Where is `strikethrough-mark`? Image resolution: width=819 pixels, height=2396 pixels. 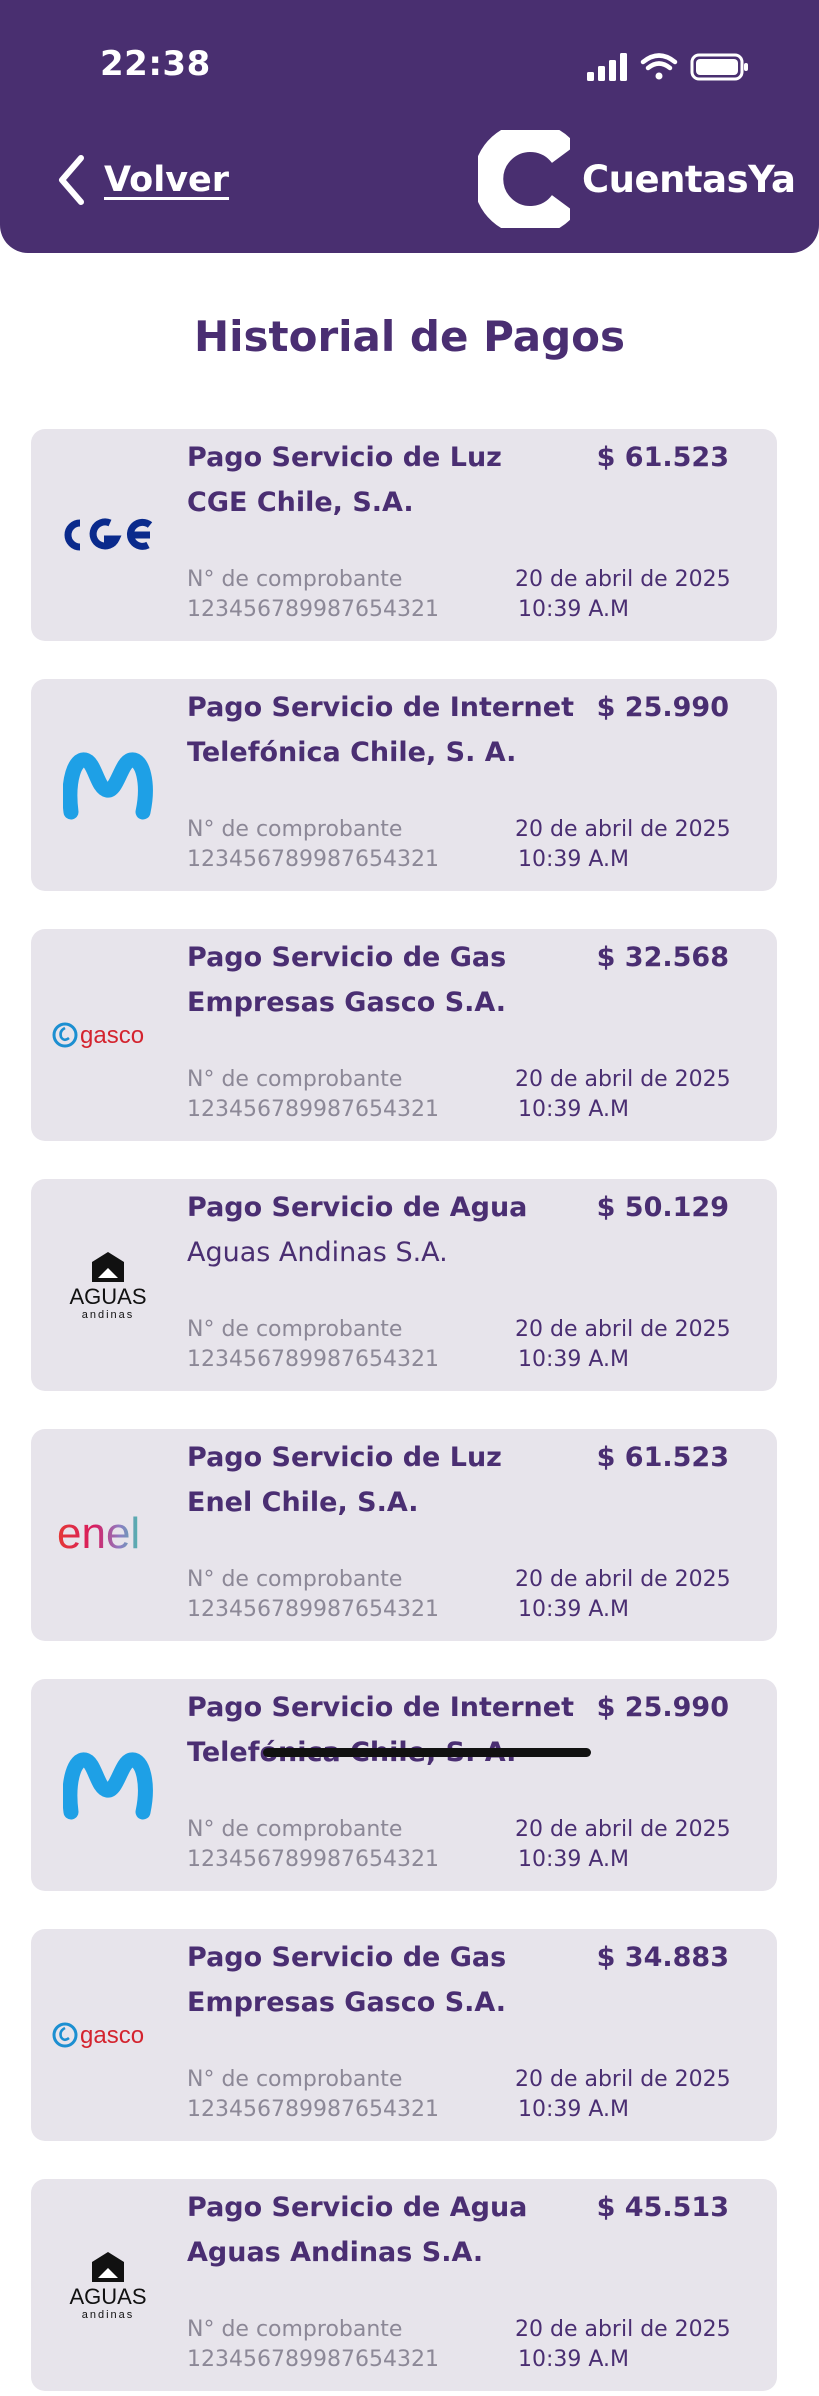
strikethrough-mark is located at coordinates (427, 1752).